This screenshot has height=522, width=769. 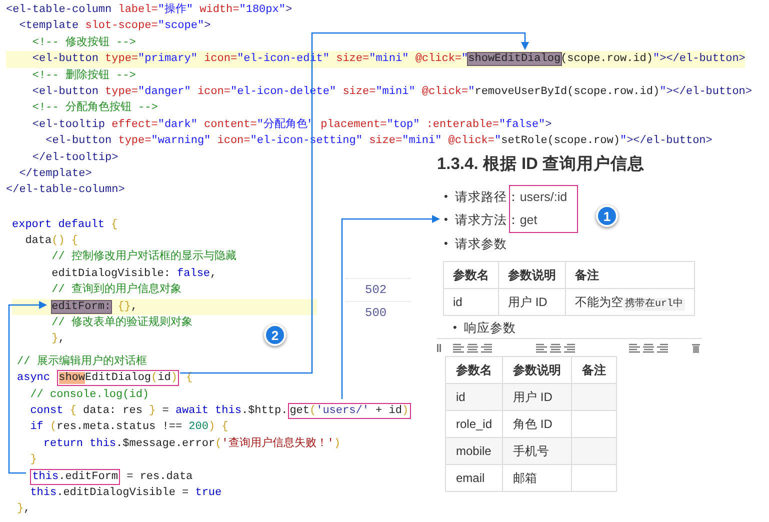 I want to click on request-item: 请求方法：get, so click(x=496, y=220).